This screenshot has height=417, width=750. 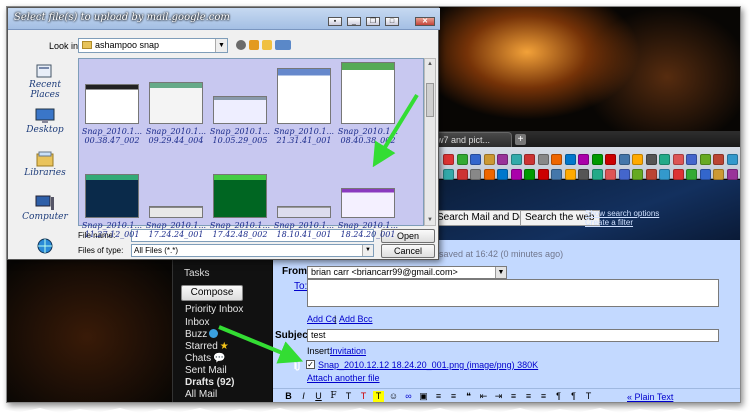 I want to click on up-folder-icon, so click(x=254, y=45).